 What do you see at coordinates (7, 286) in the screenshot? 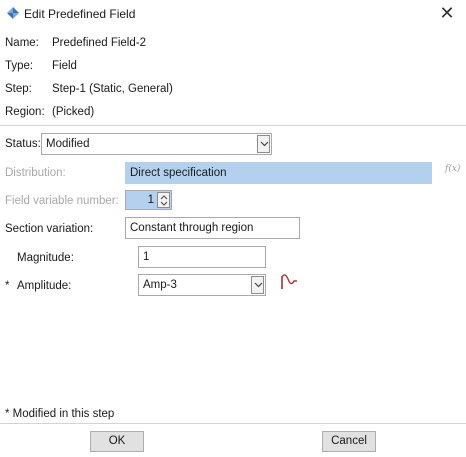
I see `modified-marker: *` at bounding box center [7, 286].